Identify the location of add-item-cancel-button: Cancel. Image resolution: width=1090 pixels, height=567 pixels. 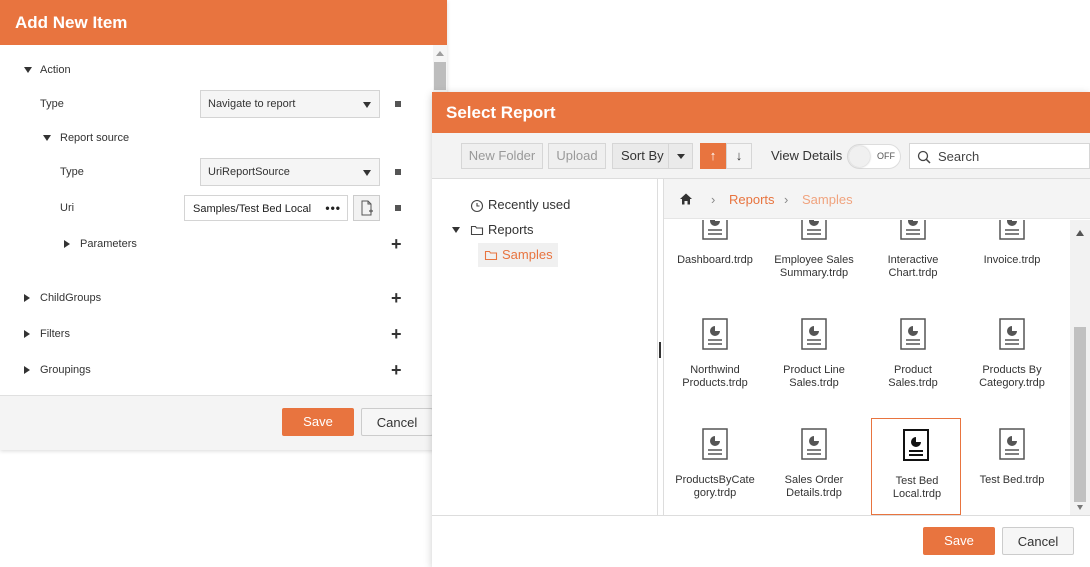
(397, 422).